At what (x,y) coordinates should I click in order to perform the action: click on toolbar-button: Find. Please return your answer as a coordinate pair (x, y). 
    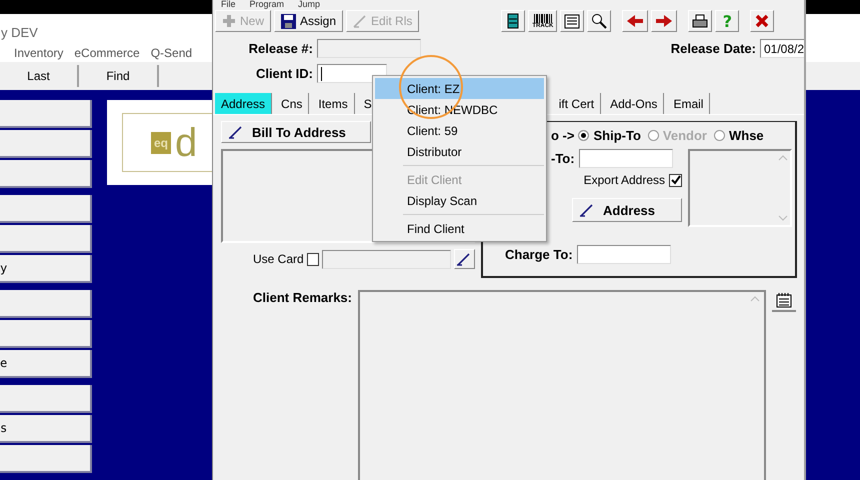
    Looking at the image, I should click on (119, 76).